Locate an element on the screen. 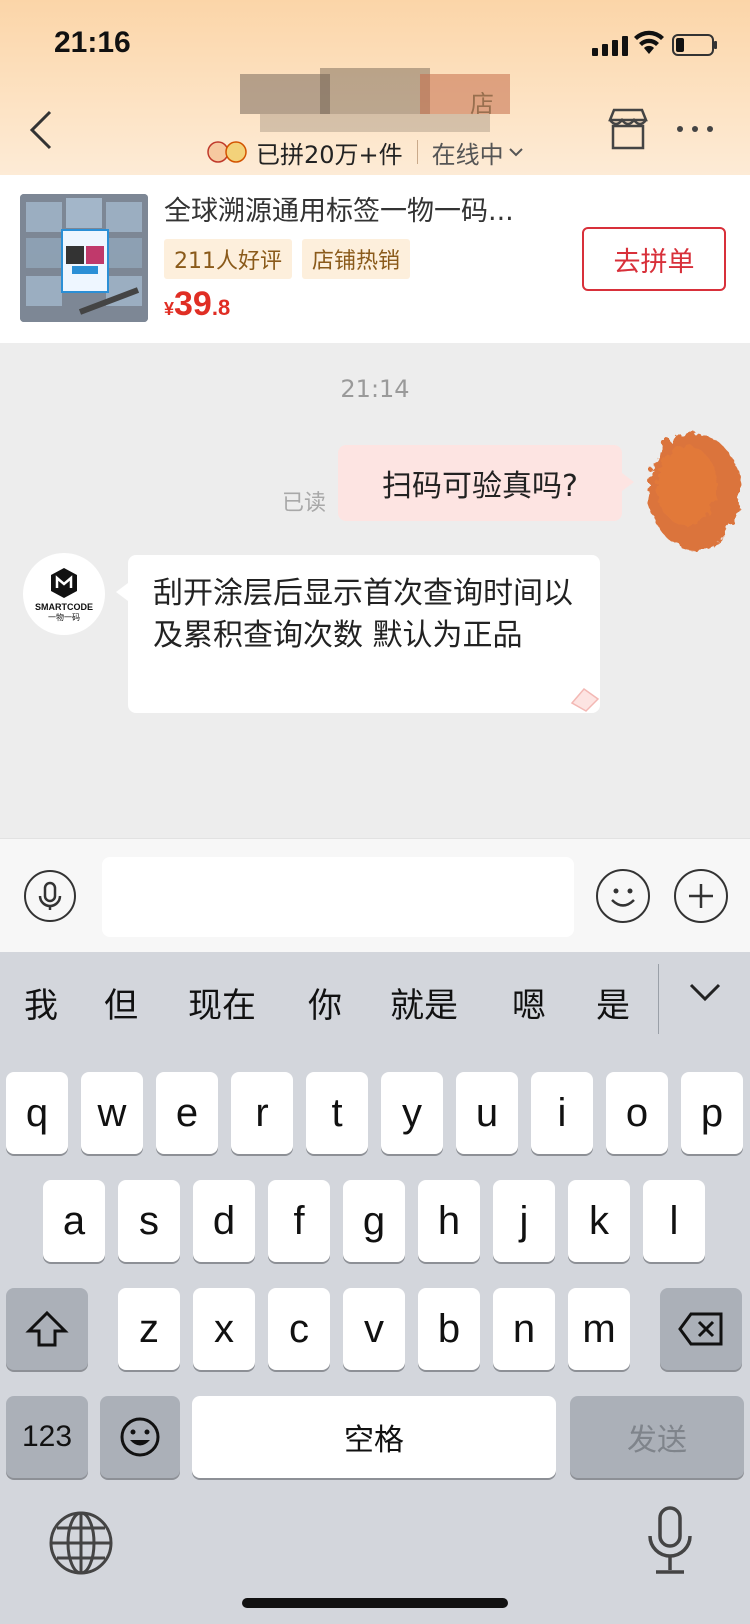 The height and width of the screenshot is (1624, 750). key-x: x is located at coordinates (224, 1329).